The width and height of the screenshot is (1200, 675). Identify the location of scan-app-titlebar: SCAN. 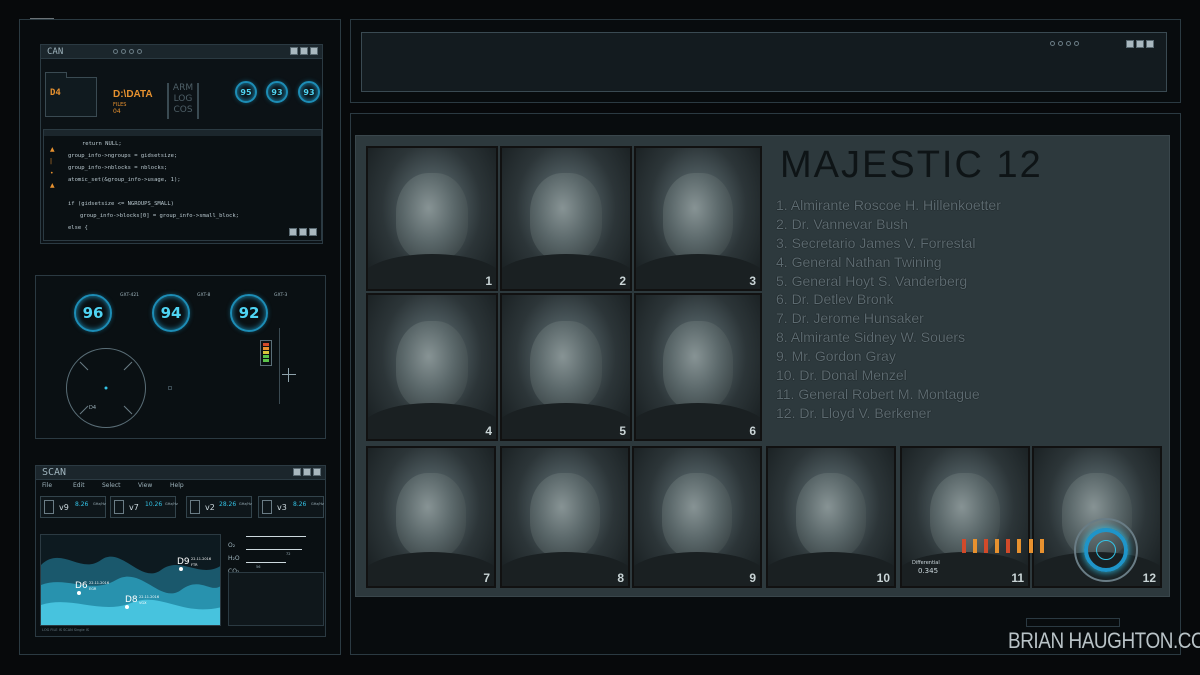
(180, 473).